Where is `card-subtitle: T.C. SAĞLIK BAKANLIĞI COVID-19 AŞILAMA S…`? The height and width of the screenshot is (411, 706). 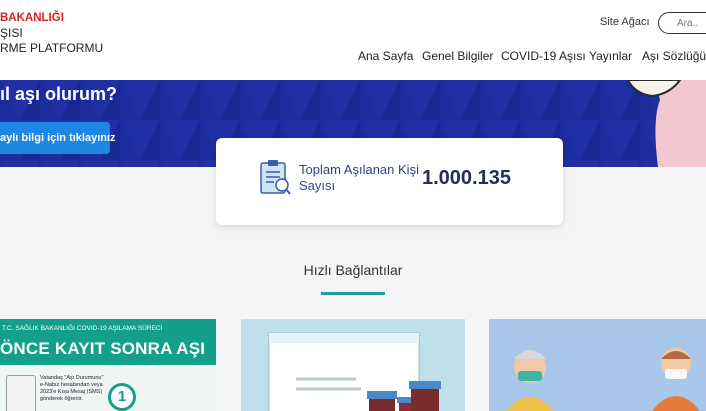
card-subtitle: T.C. SAĞLIK BAKANLIĞI COVID-19 AŞILAMA S… is located at coordinates (82, 328).